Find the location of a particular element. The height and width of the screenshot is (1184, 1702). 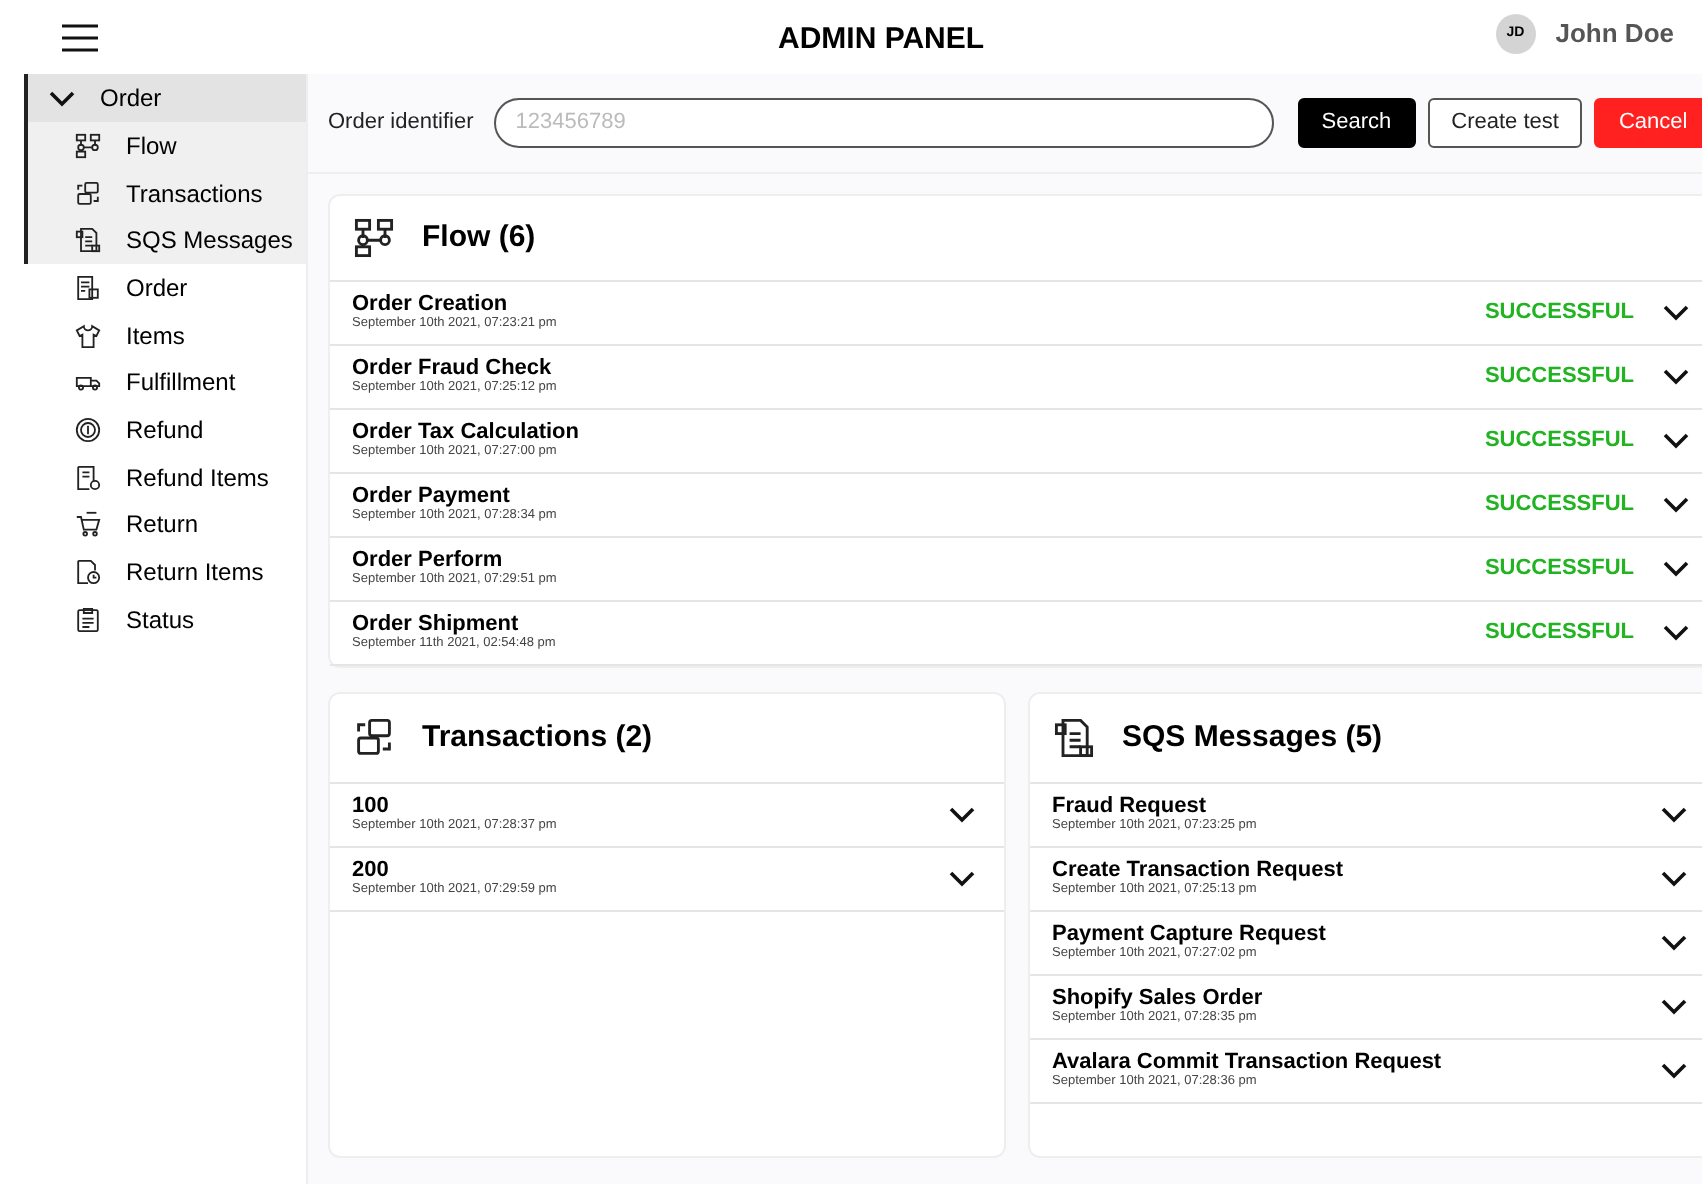

user-name: John Doe is located at coordinates (1614, 34).